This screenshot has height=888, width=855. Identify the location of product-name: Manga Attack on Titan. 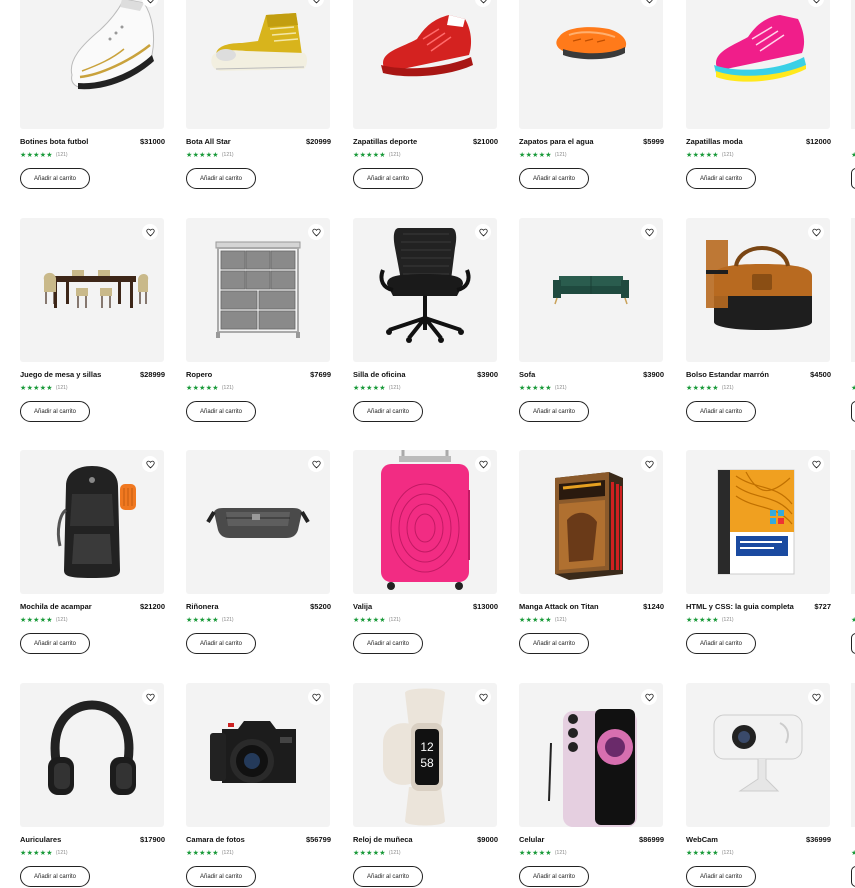
(573, 606).